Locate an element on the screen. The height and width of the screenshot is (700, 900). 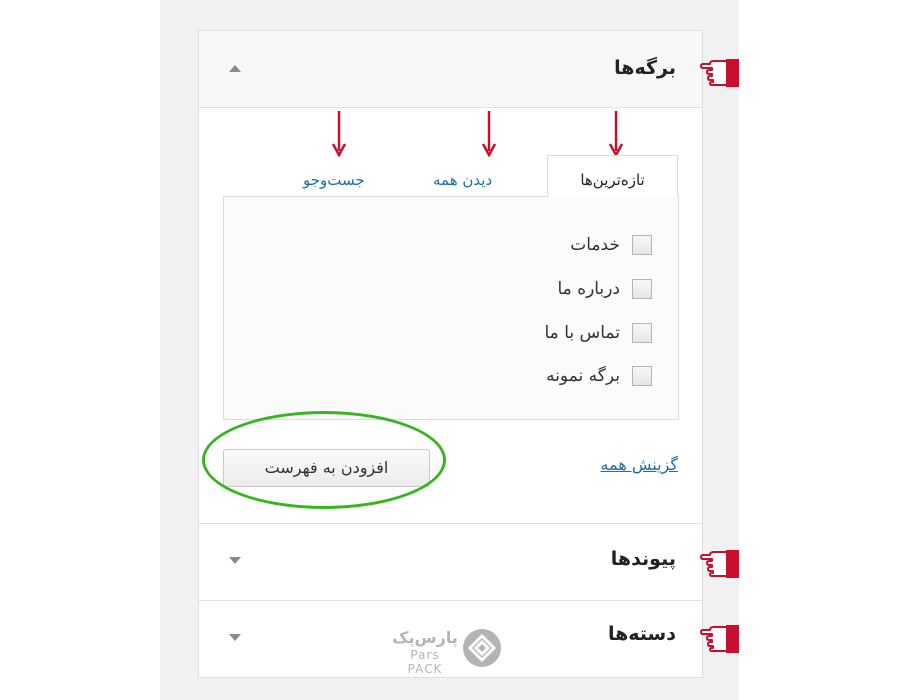
list-item: تماس با ما is located at coordinates (598, 333).